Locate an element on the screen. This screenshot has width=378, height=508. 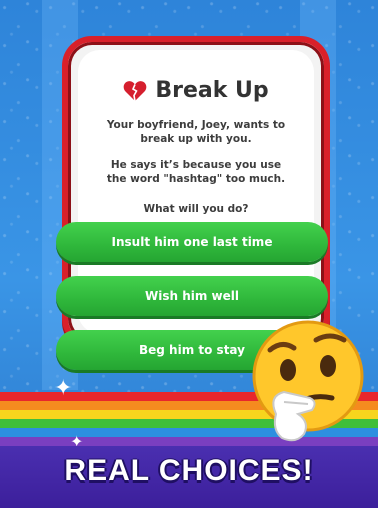
event-question: What will you do? is located at coordinates (196, 209).